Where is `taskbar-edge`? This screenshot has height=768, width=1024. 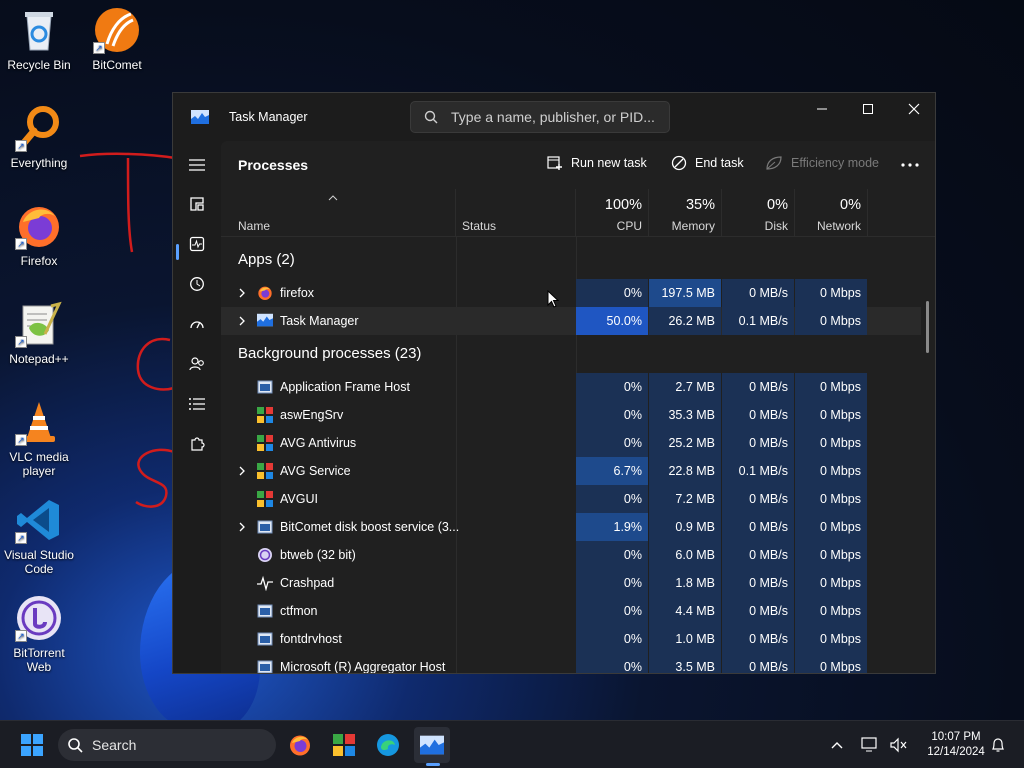 taskbar-edge is located at coordinates (388, 745).